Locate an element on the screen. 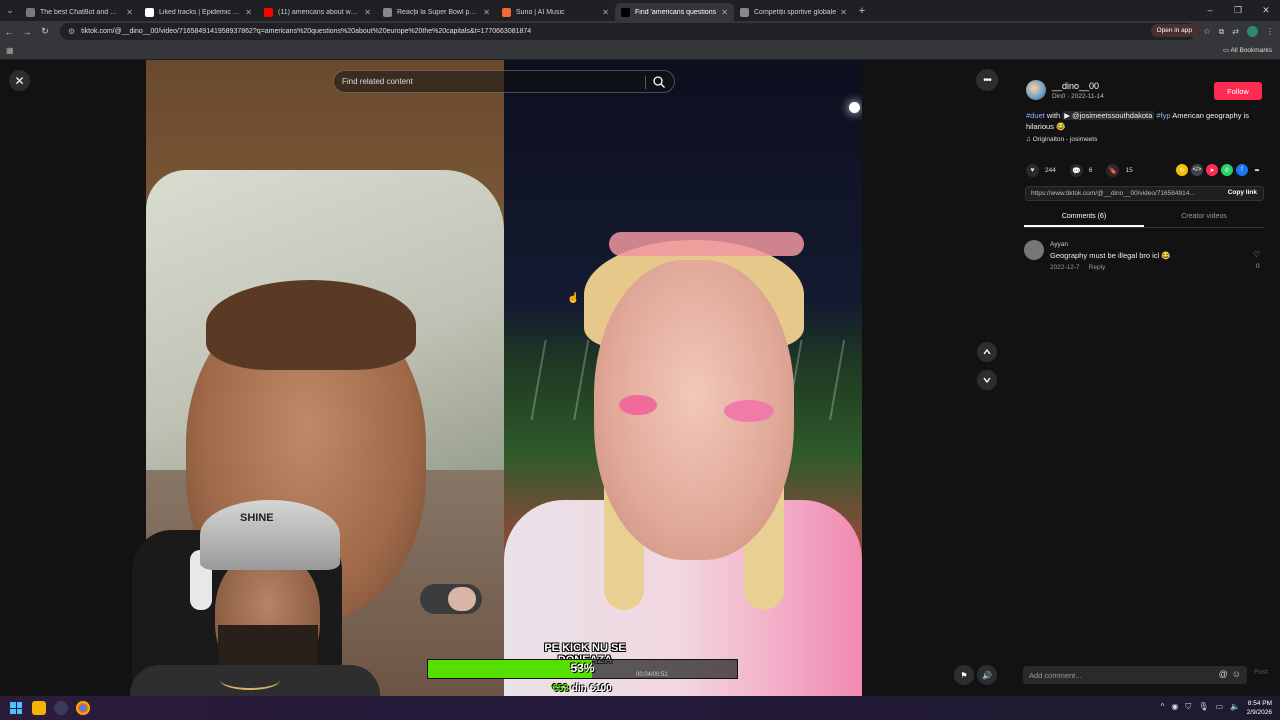 This screenshot has height=720, width=1280. back-icon: ← is located at coordinates (9, 32).